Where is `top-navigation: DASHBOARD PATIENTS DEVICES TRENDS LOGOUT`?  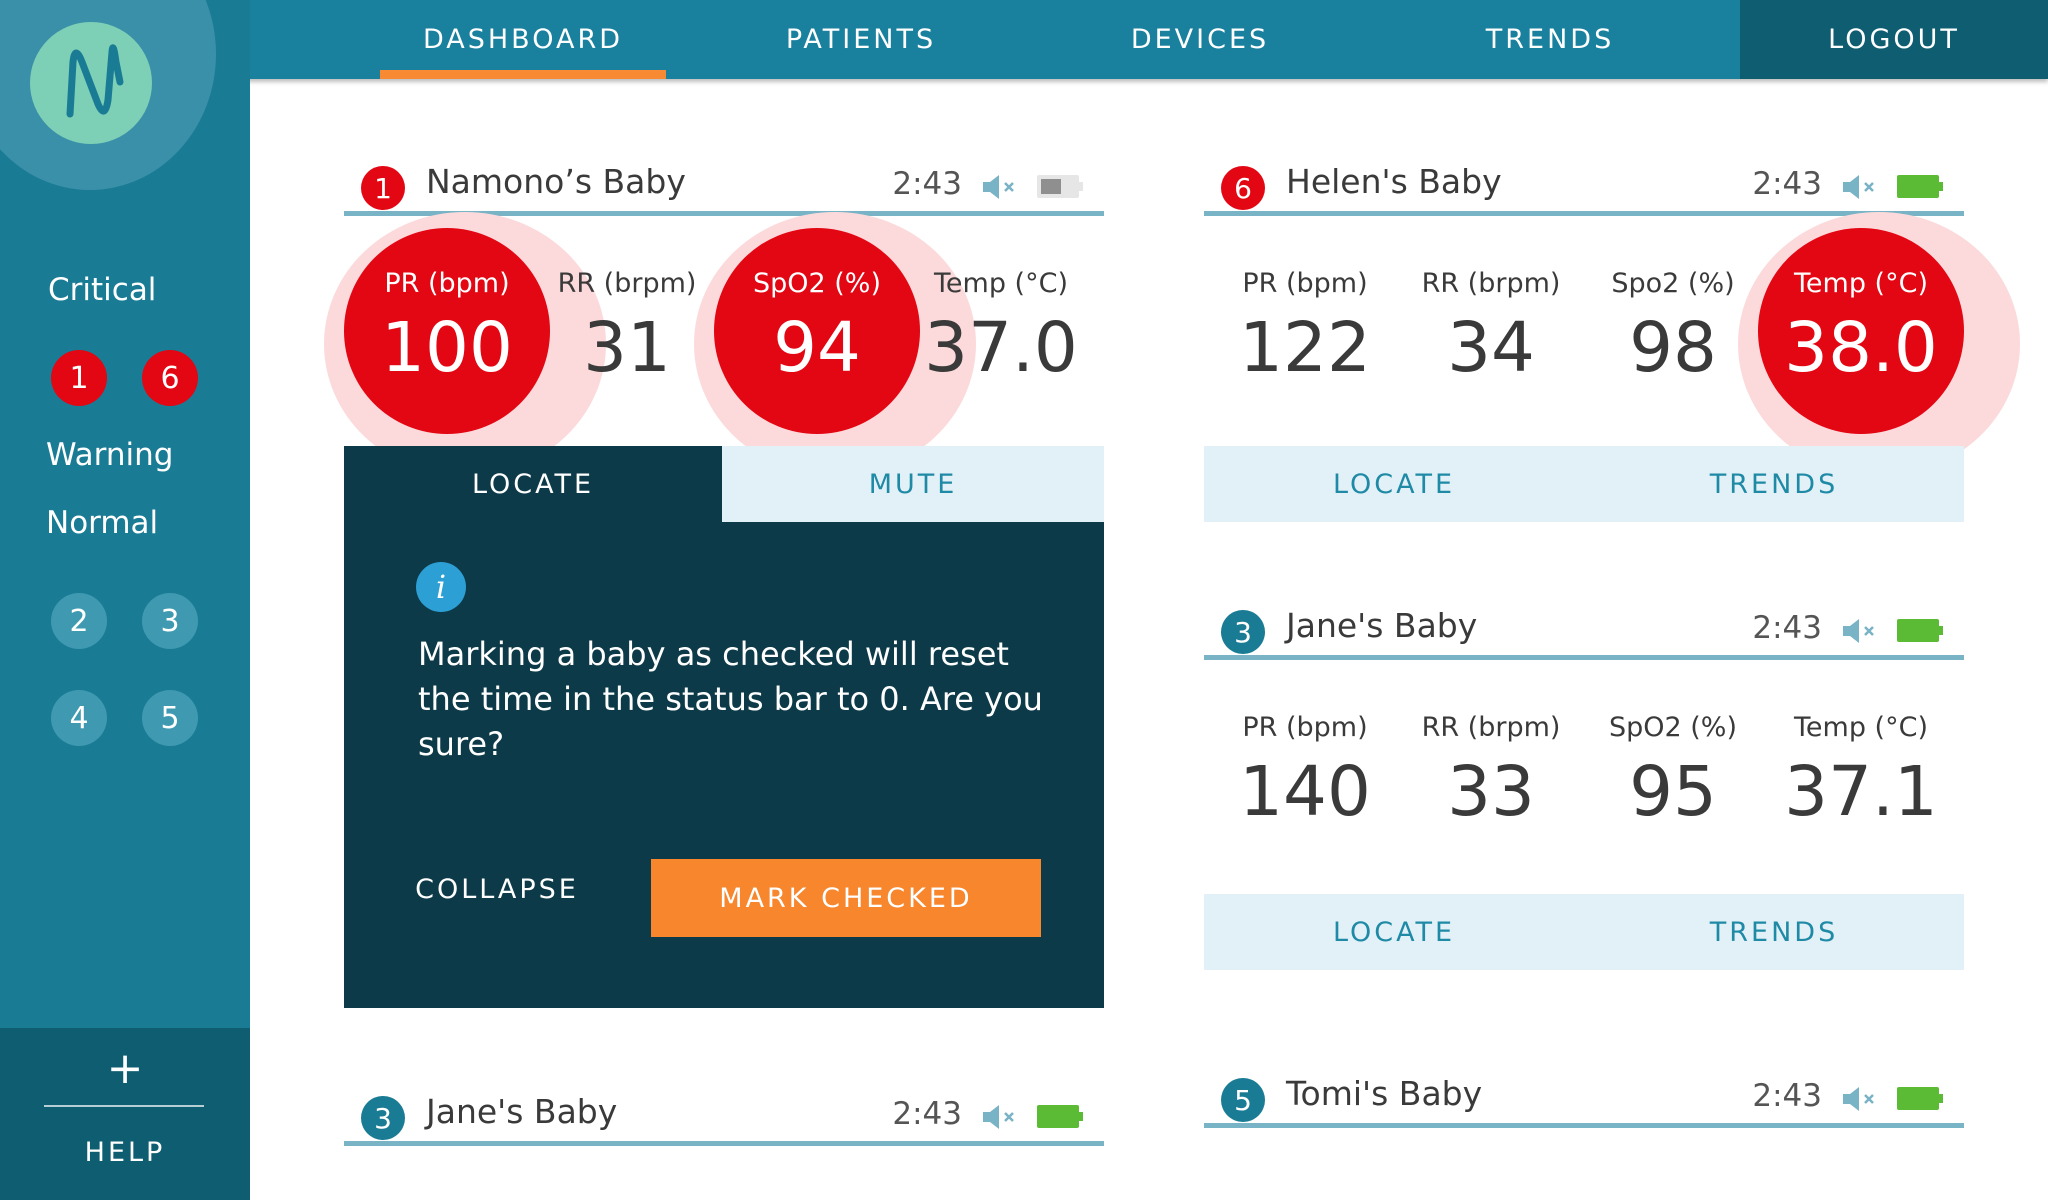
top-navigation: DASHBOARD PATIENTS DEVICES TRENDS LOGOUT is located at coordinates (1024, 39).